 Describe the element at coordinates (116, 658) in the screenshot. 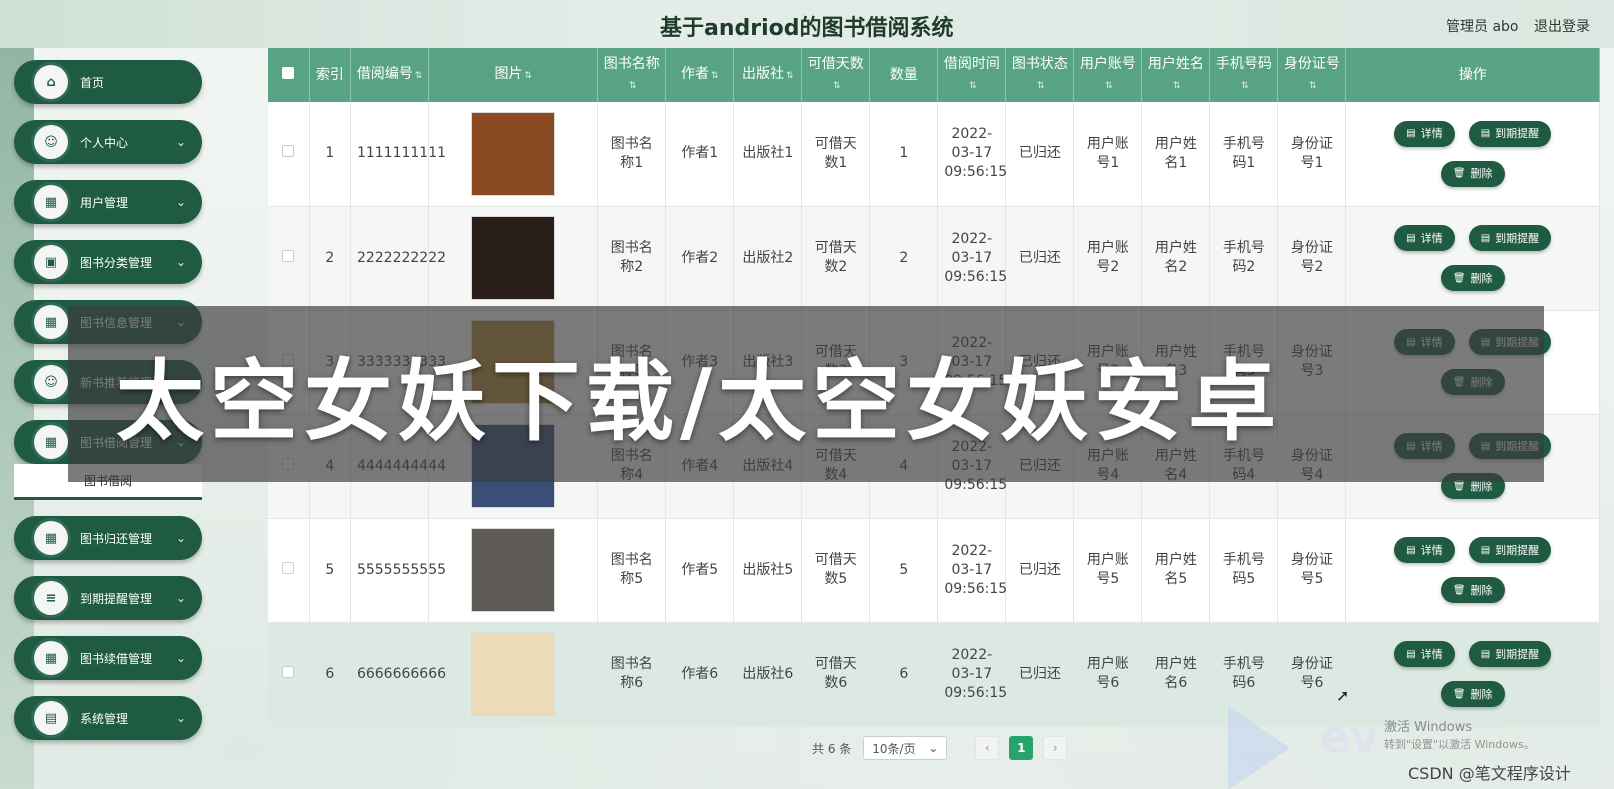

I see `sidebar-item-label: 图书续借管理` at that location.